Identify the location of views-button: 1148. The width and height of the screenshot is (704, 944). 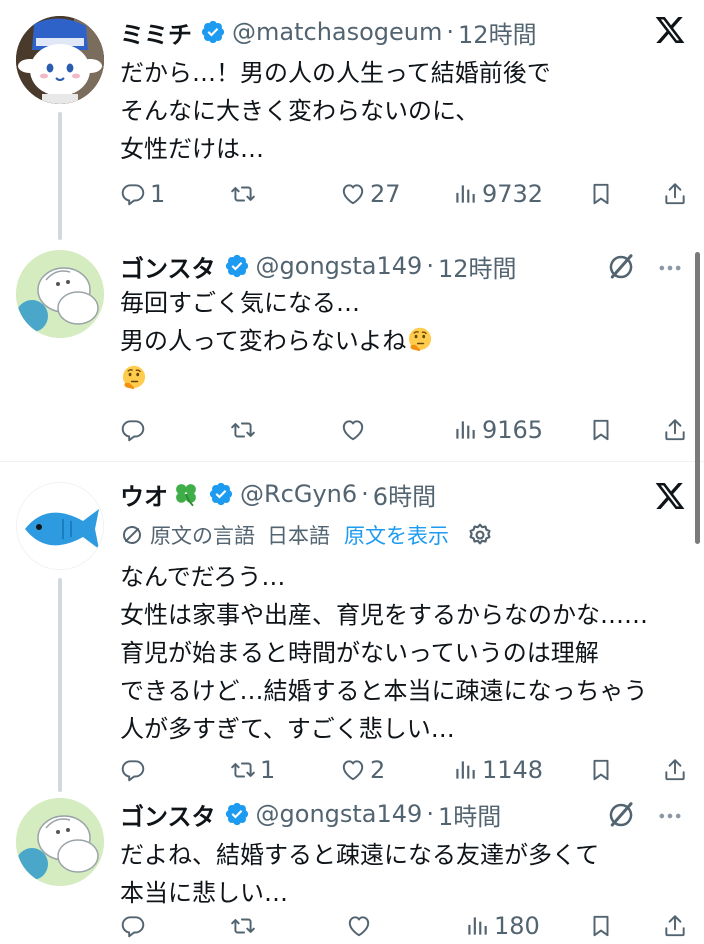
(497, 770).